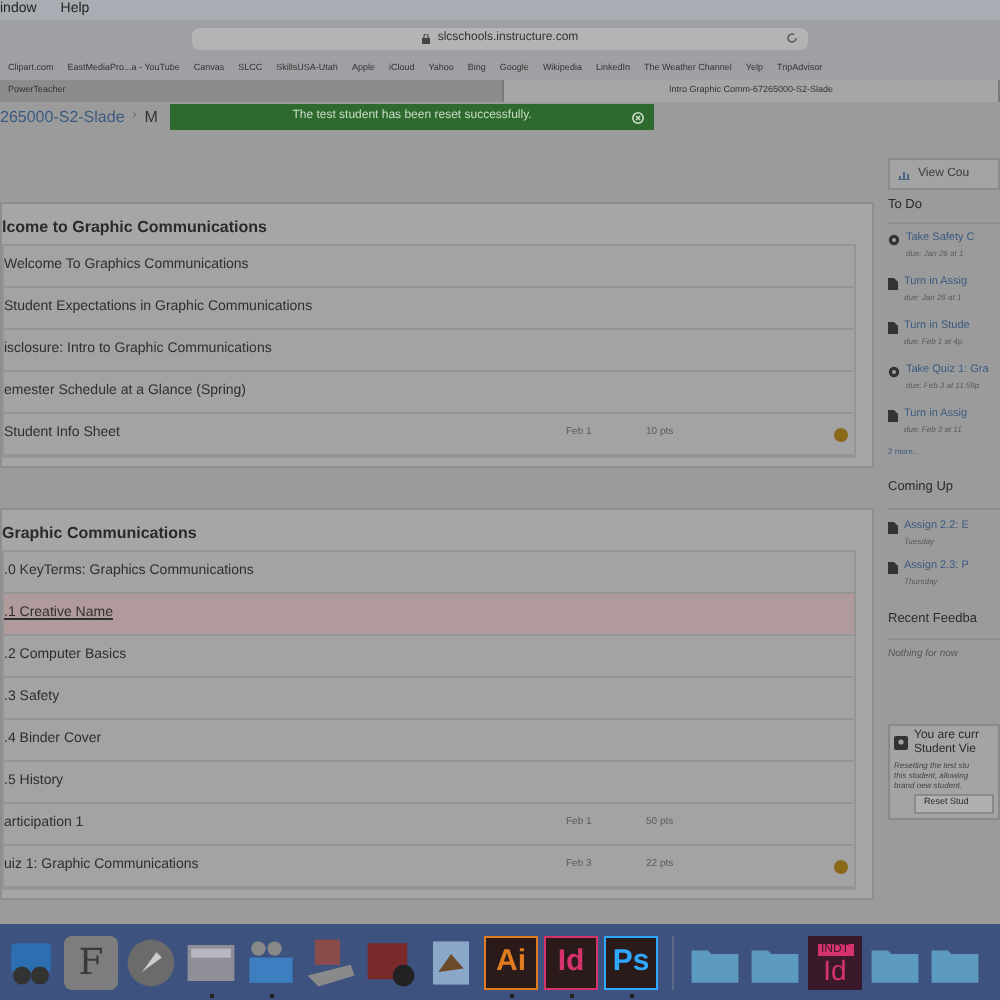 Image resolution: width=1000 pixels, height=1000 pixels. What do you see at coordinates (638, 117) in the screenshot?
I see `close-icon` at bounding box center [638, 117].